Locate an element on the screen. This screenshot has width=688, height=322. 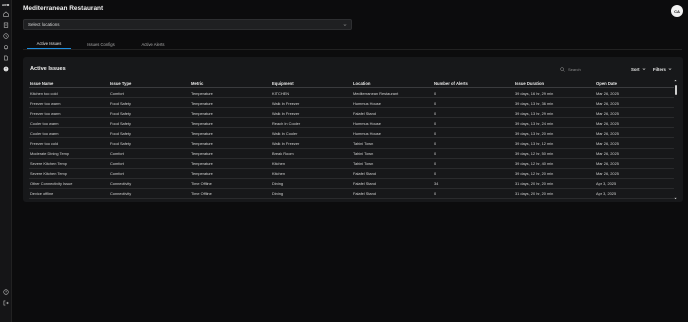
cell-location: Mediterranean Restaurant is located at coordinates (376, 93).